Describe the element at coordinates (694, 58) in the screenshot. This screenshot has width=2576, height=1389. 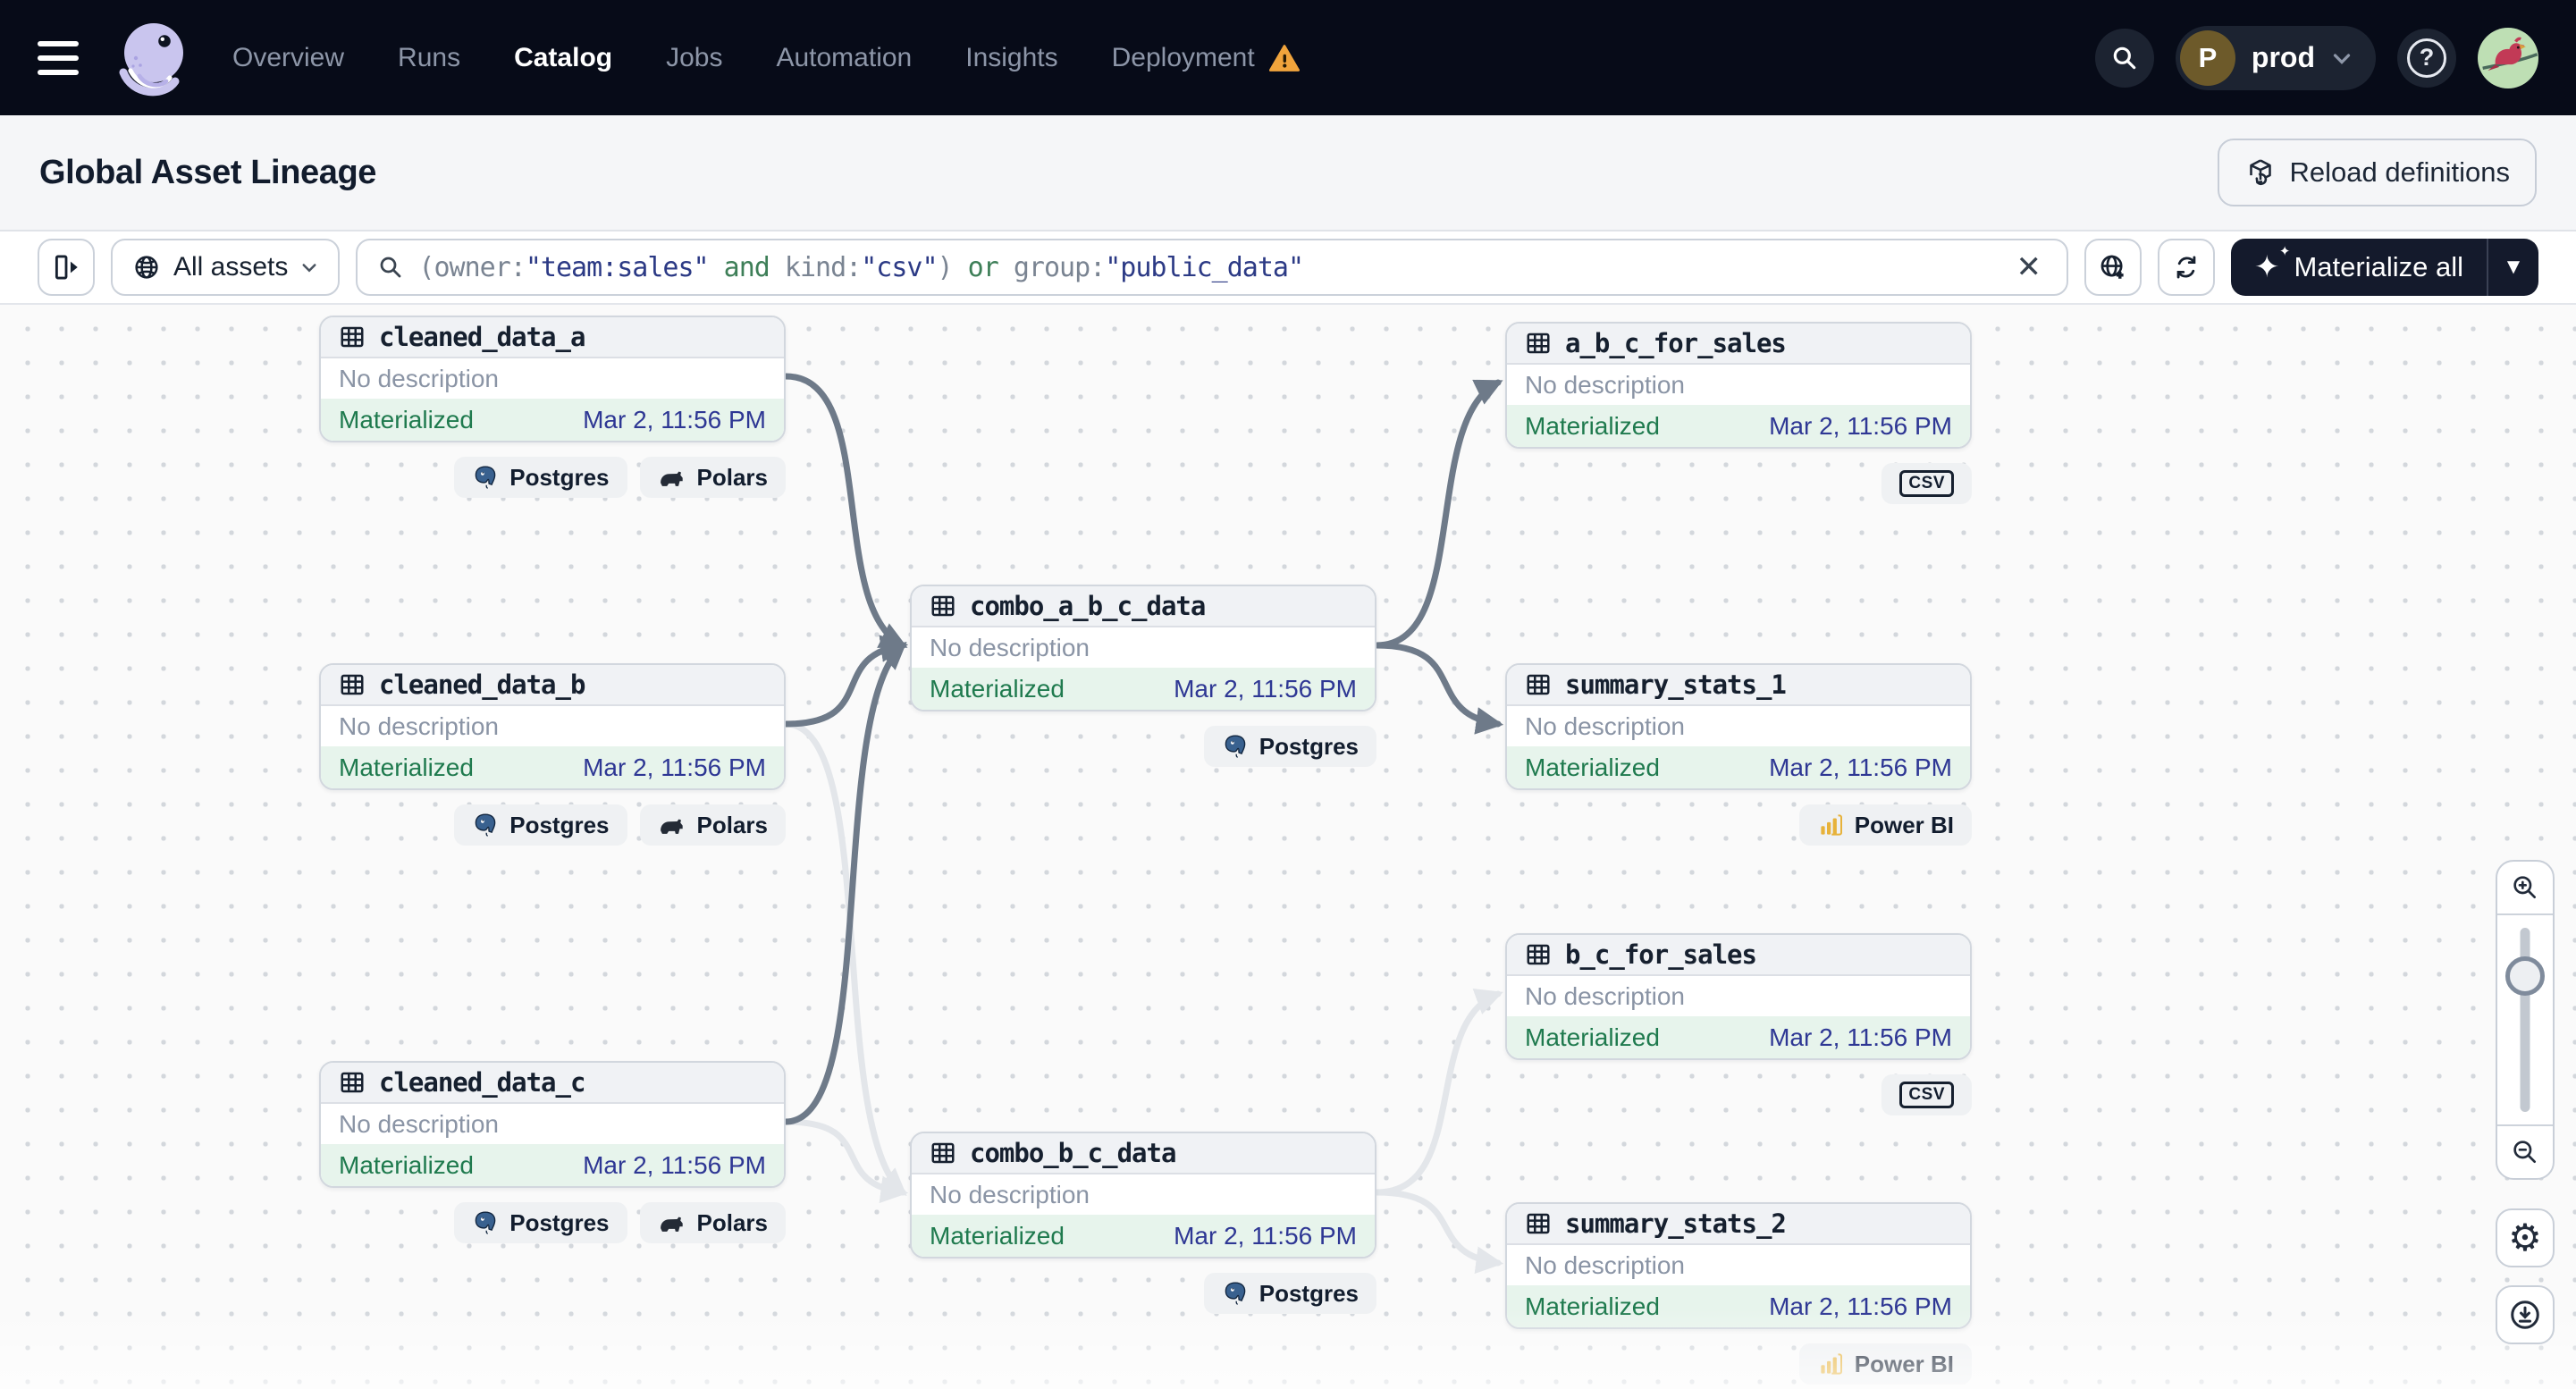
I see `nav-item-jobs: Jobs` at that location.